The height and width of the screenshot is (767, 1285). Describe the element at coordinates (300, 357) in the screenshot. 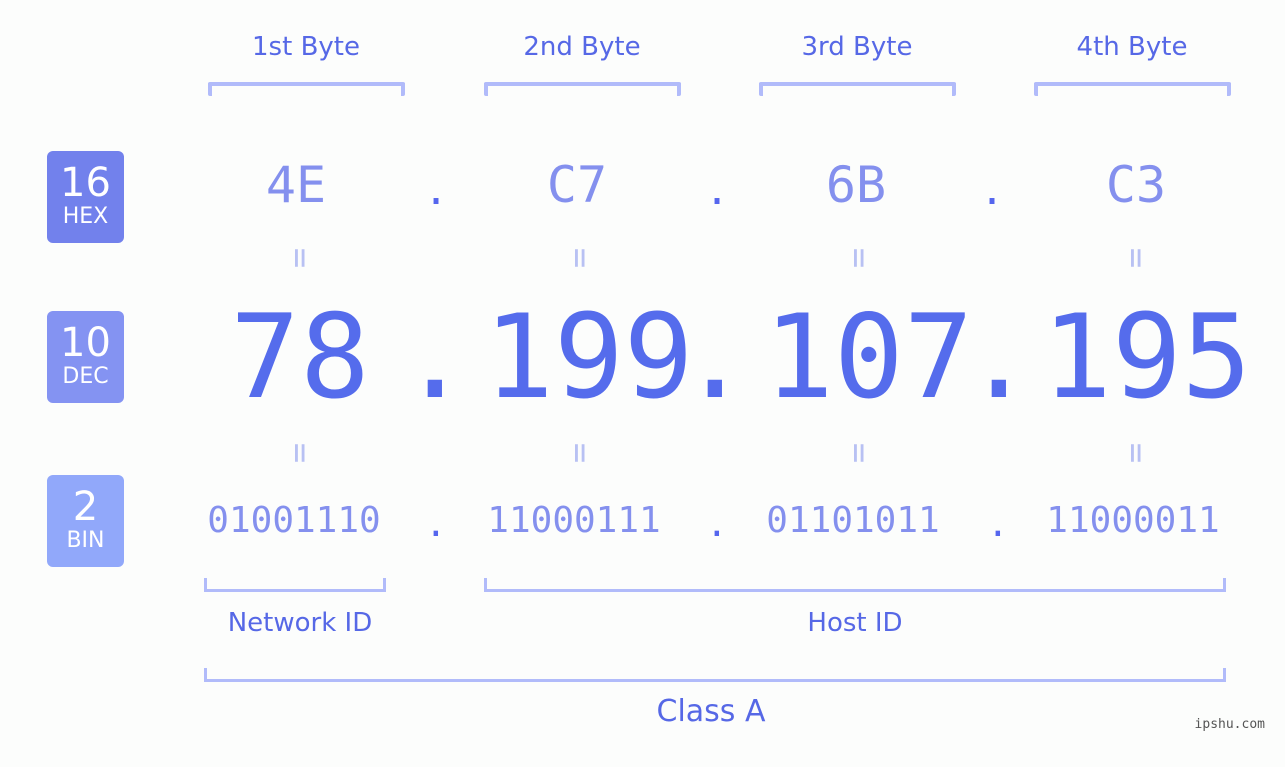

I see `dec-byte-1: 78` at that location.